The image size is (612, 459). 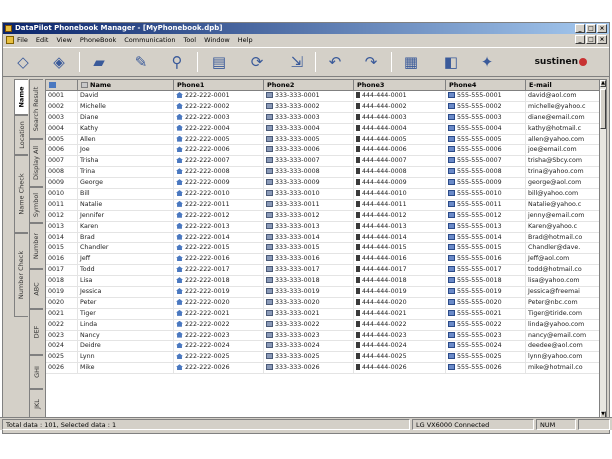 What do you see at coordinates (580, 39) in the screenshot?
I see `child-minimize-button: _` at bounding box center [580, 39].